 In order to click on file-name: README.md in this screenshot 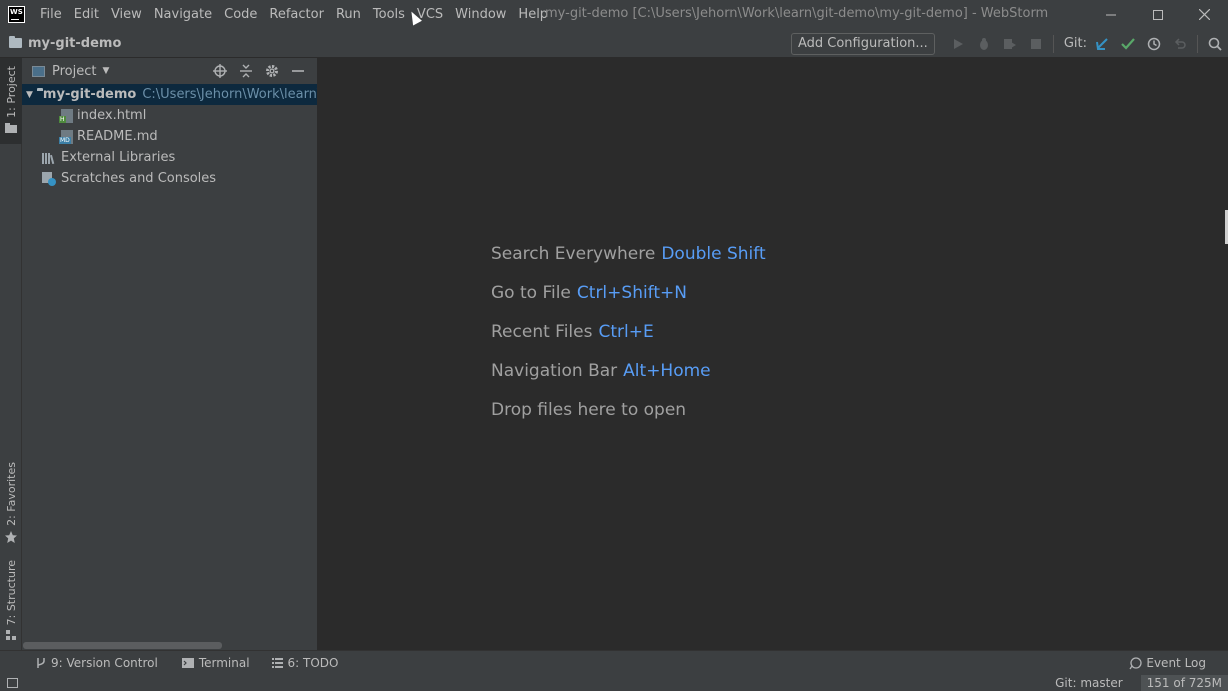, I will do `click(117, 136)`.